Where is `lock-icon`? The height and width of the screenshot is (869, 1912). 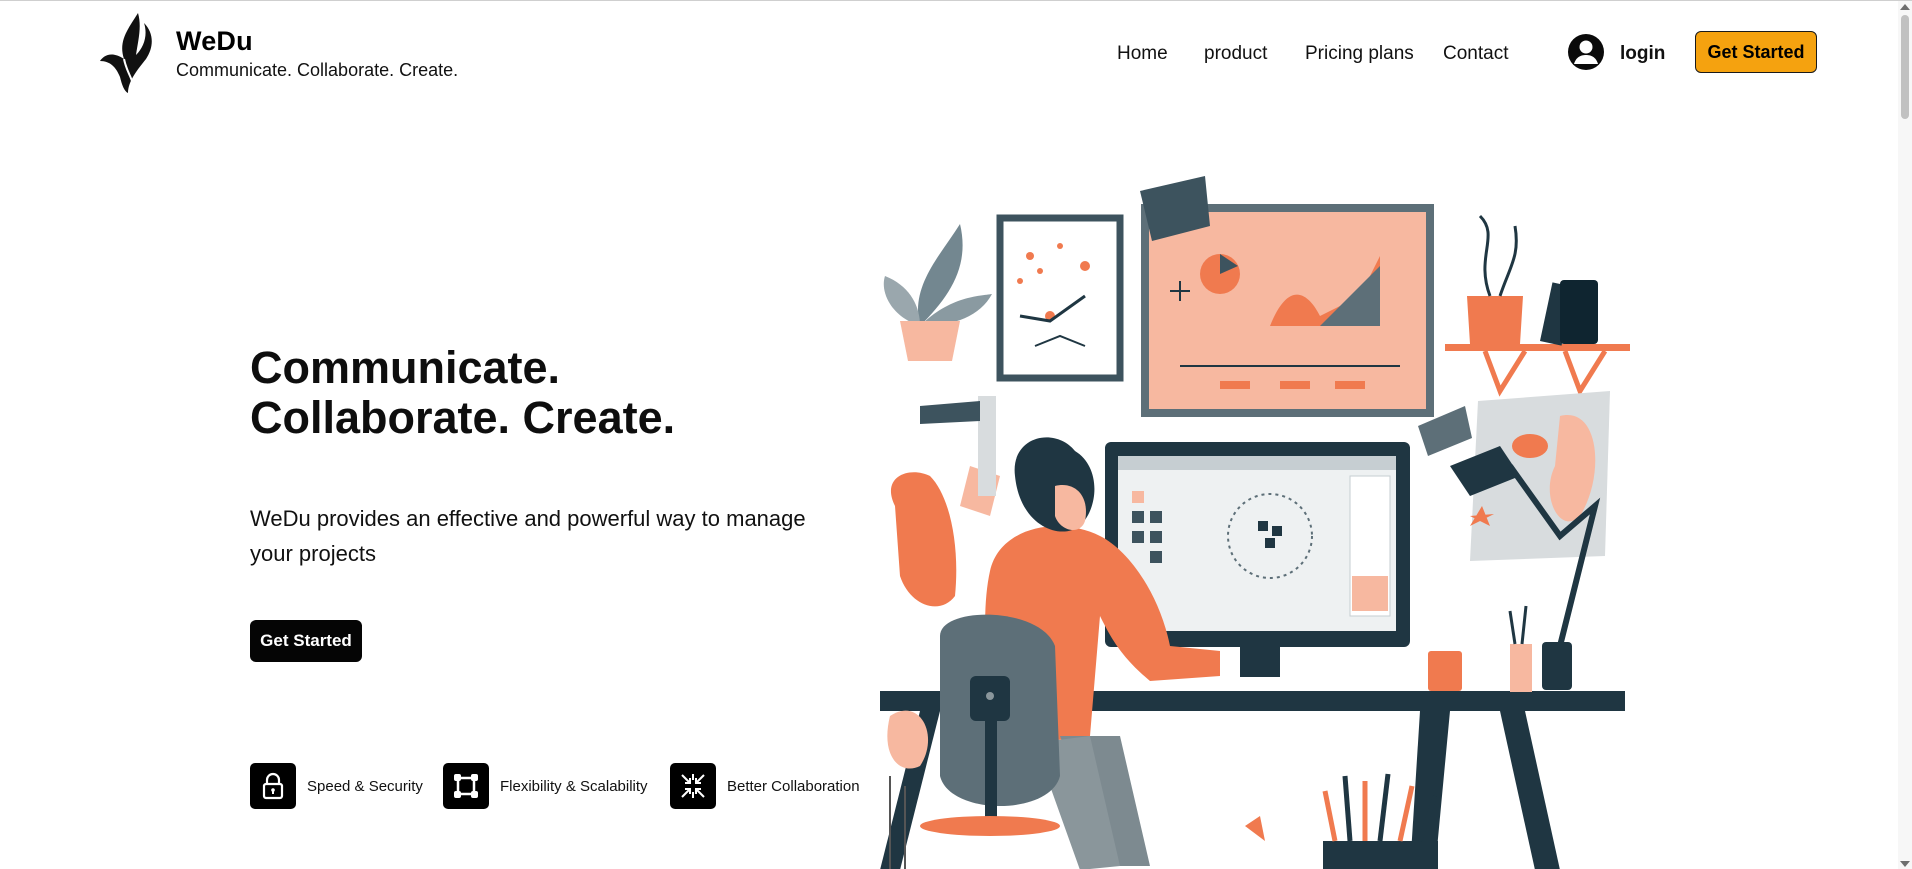 lock-icon is located at coordinates (273, 786).